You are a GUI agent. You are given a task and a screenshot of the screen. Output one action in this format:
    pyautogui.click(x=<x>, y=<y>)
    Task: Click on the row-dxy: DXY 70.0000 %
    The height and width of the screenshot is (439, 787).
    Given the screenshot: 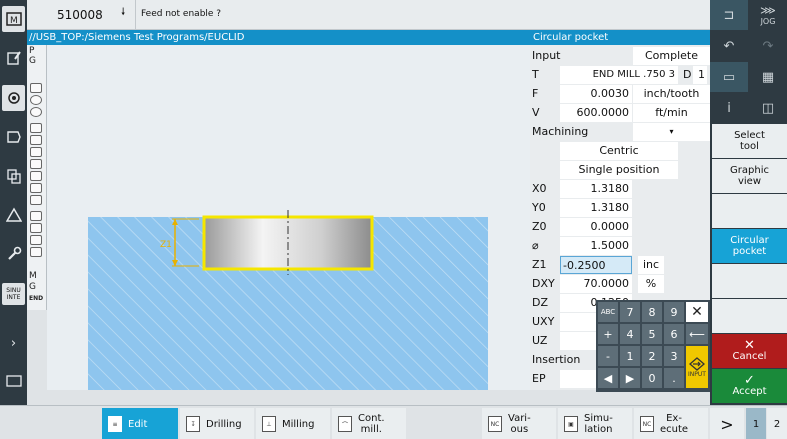 What is the action you would take?
    pyautogui.click(x=620, y=284)
    